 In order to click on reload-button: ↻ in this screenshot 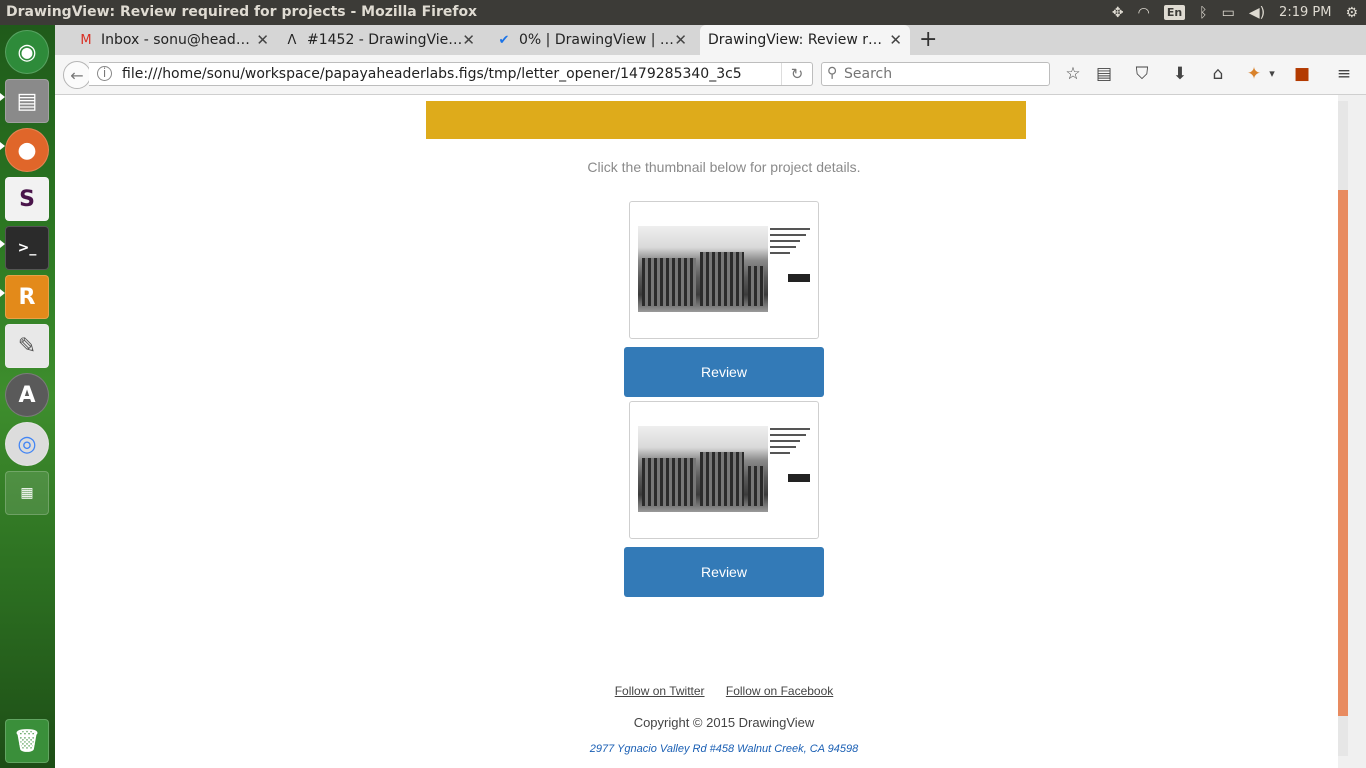, I will do `click(796, 74)`.